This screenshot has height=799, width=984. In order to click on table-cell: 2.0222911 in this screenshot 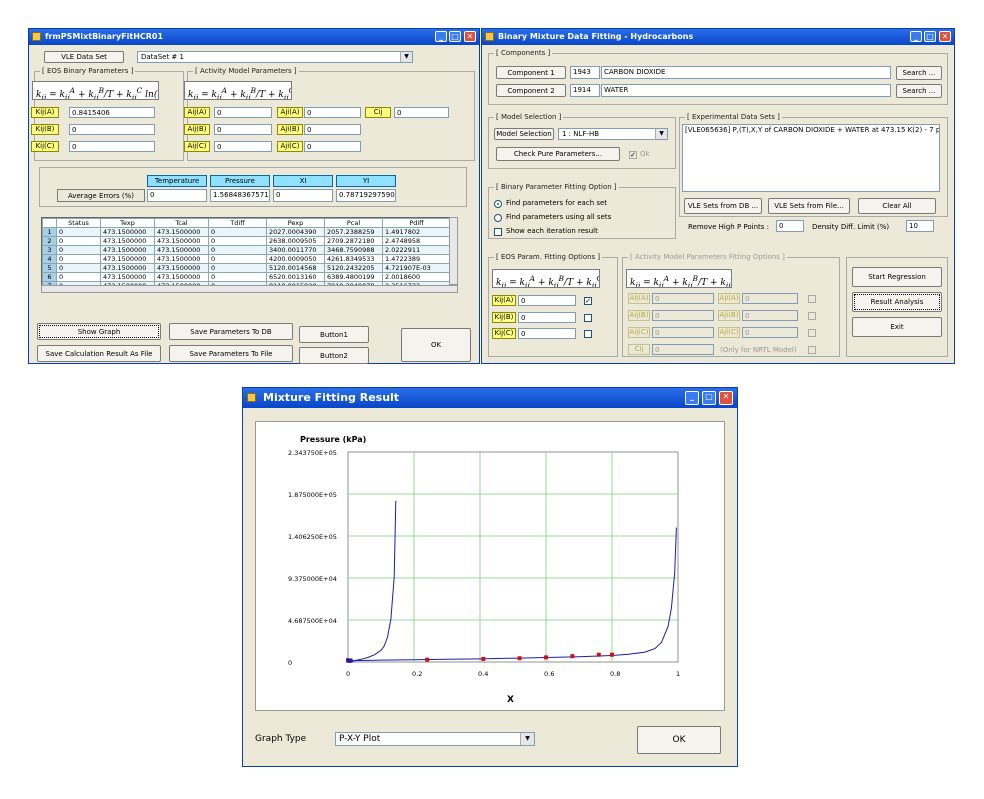, I will do `click(416, 250)`.